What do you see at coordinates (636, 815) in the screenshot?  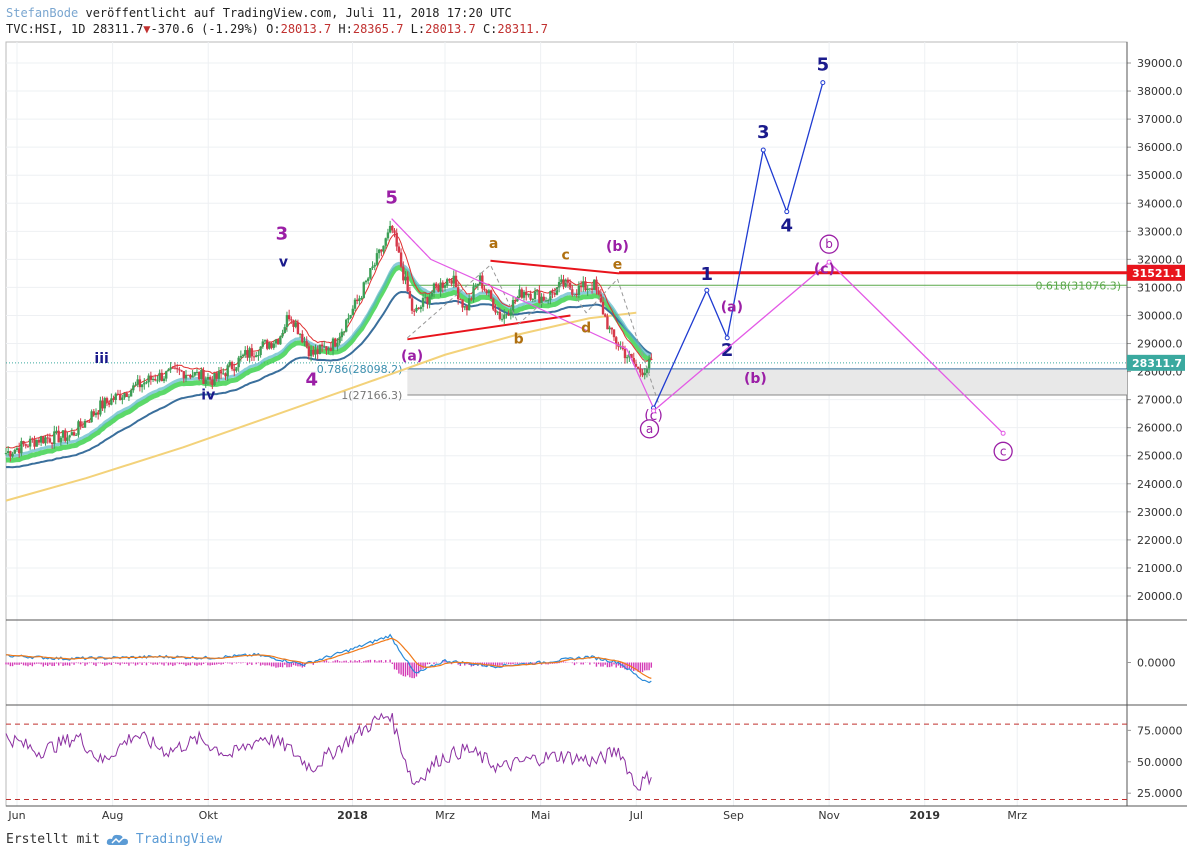 I see `x-tick-label: Jul` at bounding box center [636, 815].